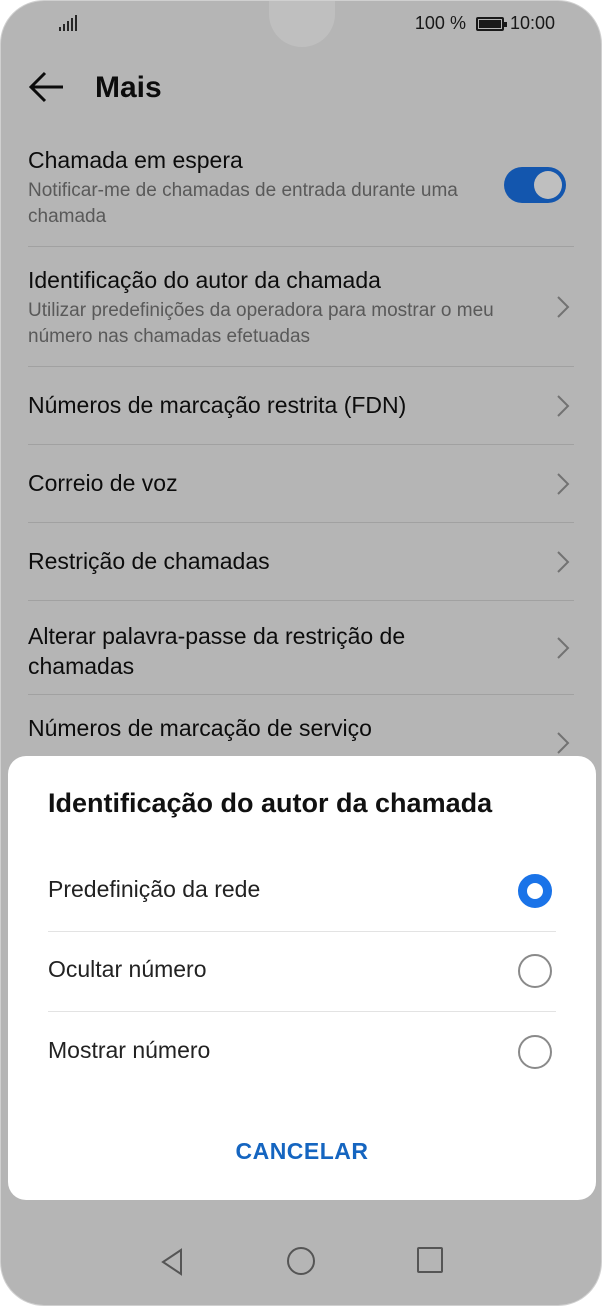 This screenshot has height=1306, width=602. I want to click on option-network-default: Predefinição da rede, so click(302, 892).